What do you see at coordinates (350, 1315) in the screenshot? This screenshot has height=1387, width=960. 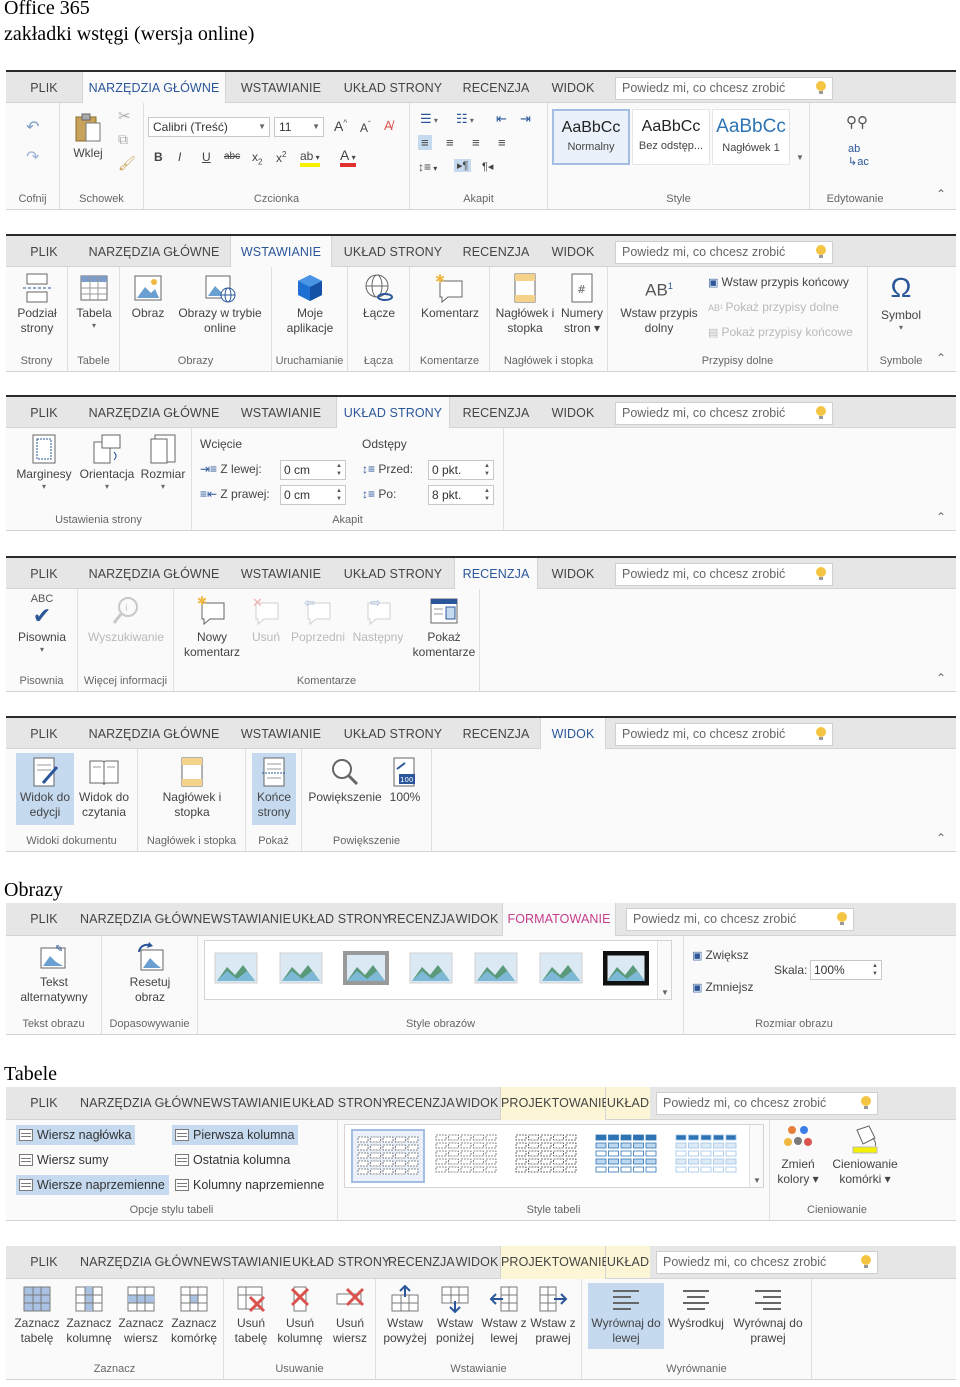 I see `delete-row-button: Usuń wiersz` at bounding box center [350, 1315].